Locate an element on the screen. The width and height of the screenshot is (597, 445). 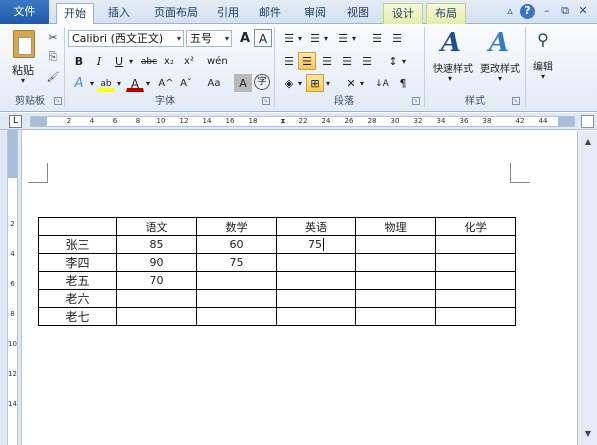
font-launcher-icon: ↘ is located at coordinates (266, 101).